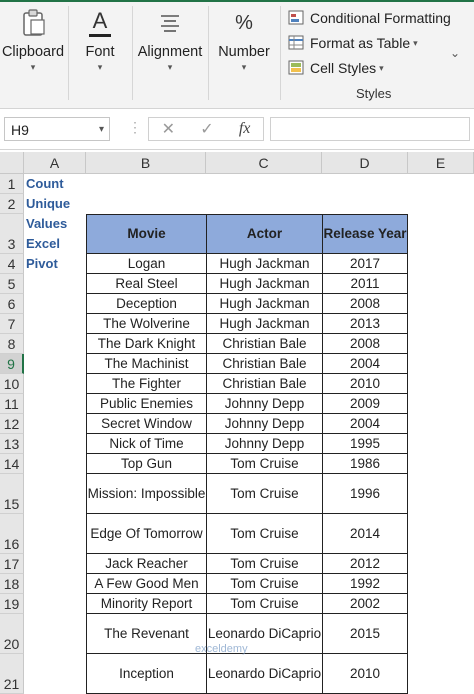 The width and height of the screenshot is (474, 694). Describe the element at coordinates (146, 444) in the screenshot. I see `table-cell: Nick of Time` at that location.